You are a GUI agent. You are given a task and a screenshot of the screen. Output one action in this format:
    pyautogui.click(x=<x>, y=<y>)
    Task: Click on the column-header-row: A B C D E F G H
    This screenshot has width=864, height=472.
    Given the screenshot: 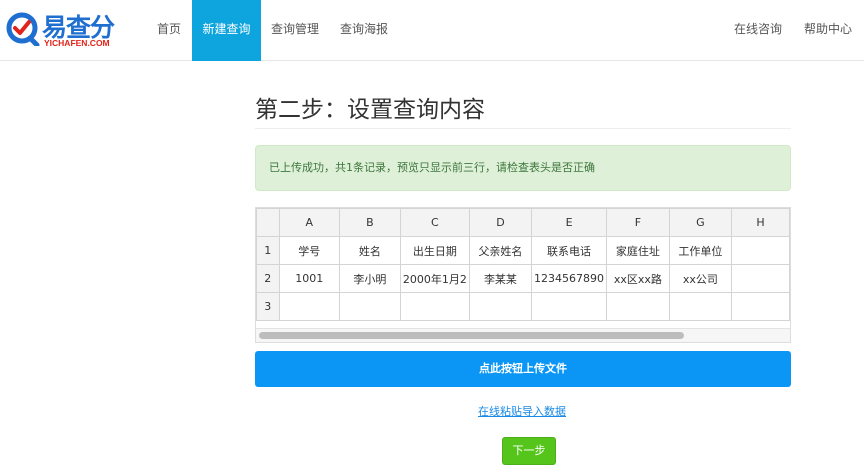 What is the action you would take?
    pyautogui.click(x=523, y=222)
    